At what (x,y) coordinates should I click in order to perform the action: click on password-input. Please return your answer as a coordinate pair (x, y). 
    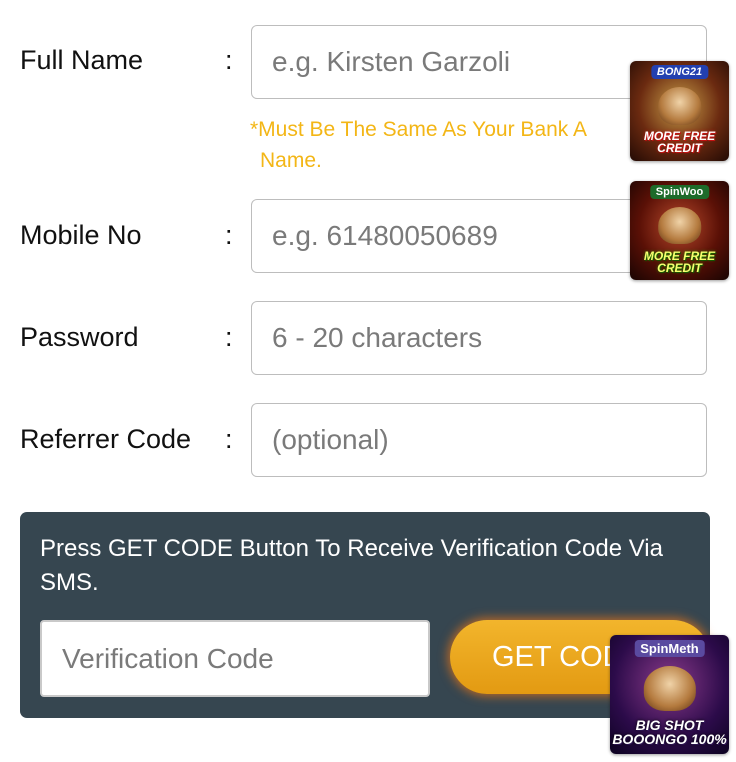
    Looking at the image, I should click on (479, 338).